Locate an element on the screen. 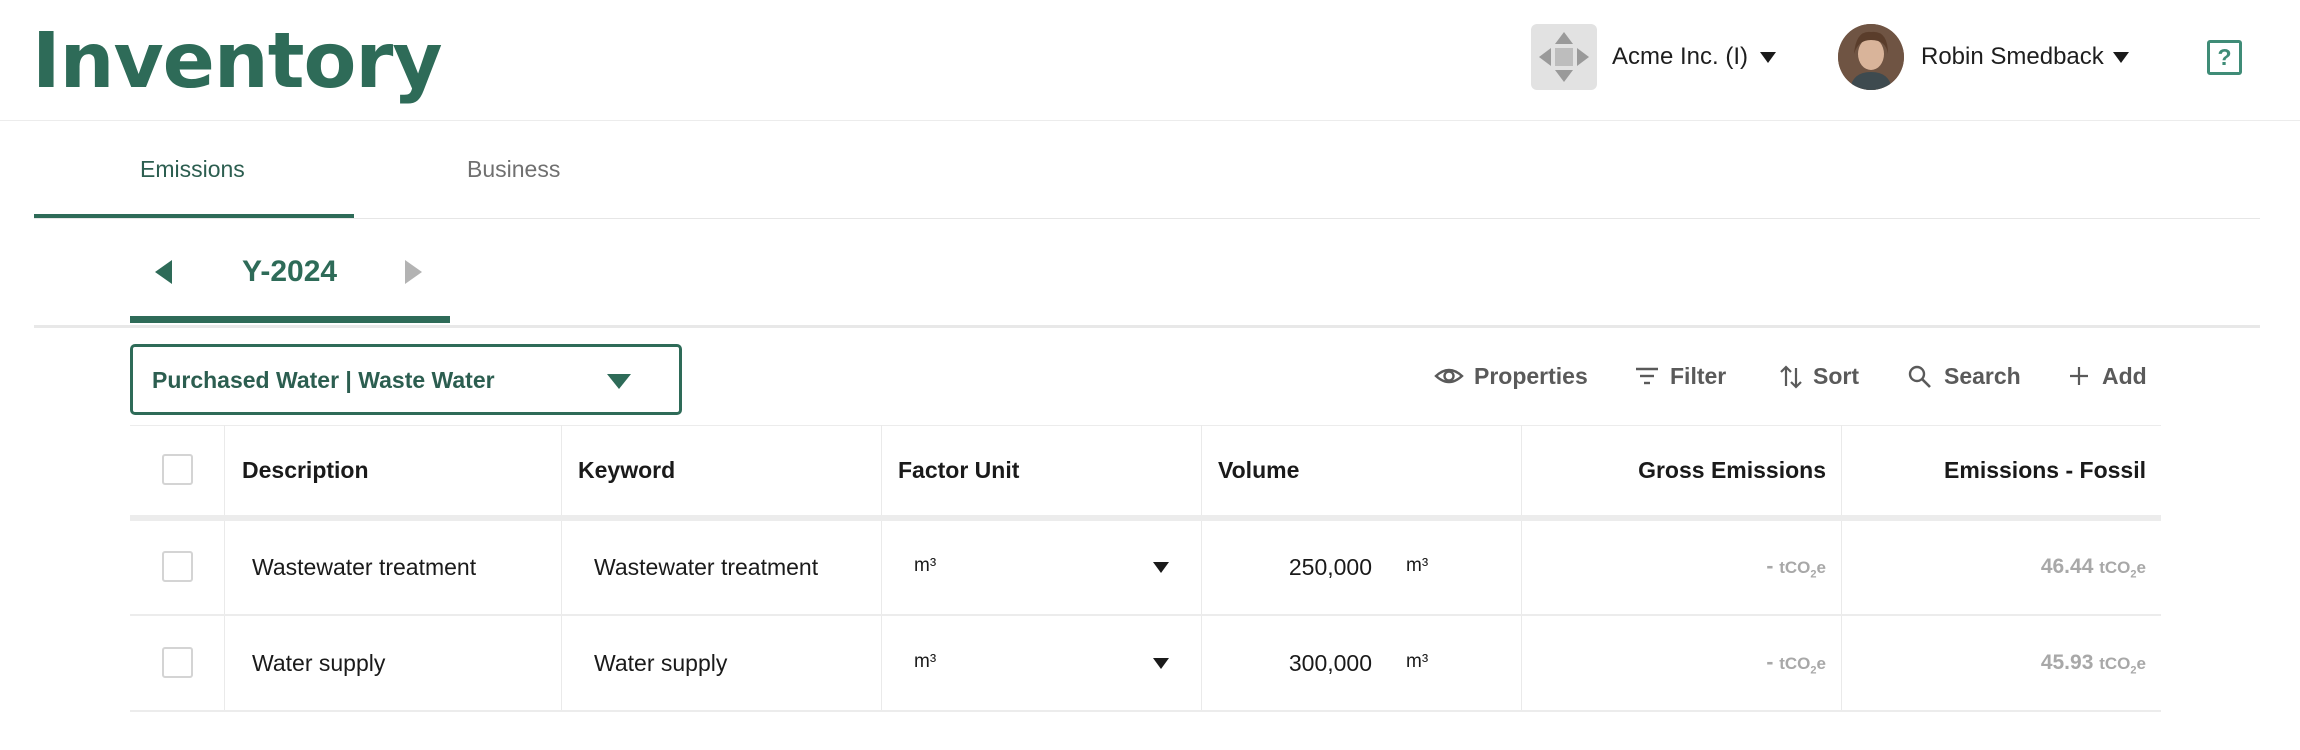  row-description: Wastewater treatment is located at coordinates (364, 567).